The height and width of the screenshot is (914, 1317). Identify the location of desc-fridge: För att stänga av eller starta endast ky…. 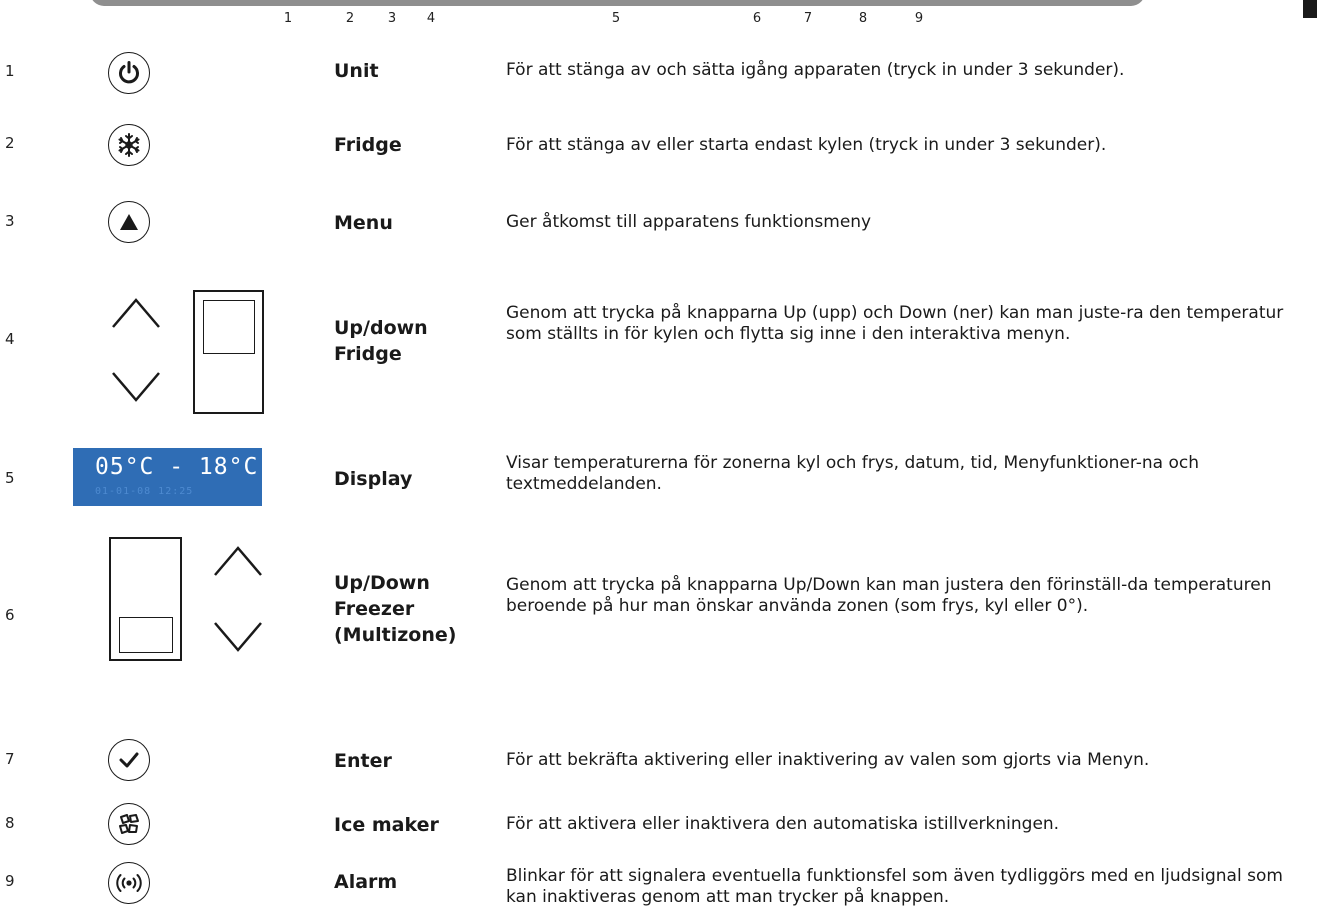
(806, 145).